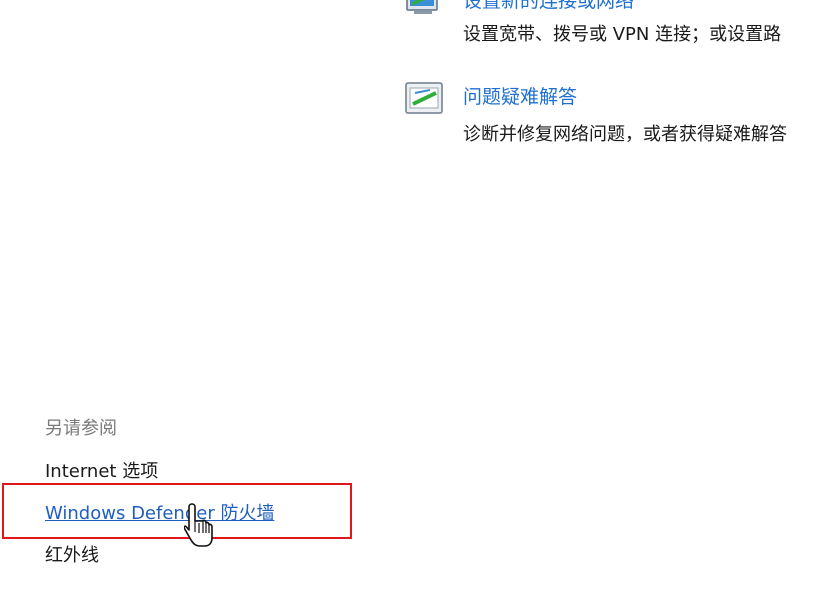 Image resolution: width=823 pixels, height=596 pixels. Describe the element at coordinates (424, 98) in the screenshot. I see `troubleshoot-icon` at that location.